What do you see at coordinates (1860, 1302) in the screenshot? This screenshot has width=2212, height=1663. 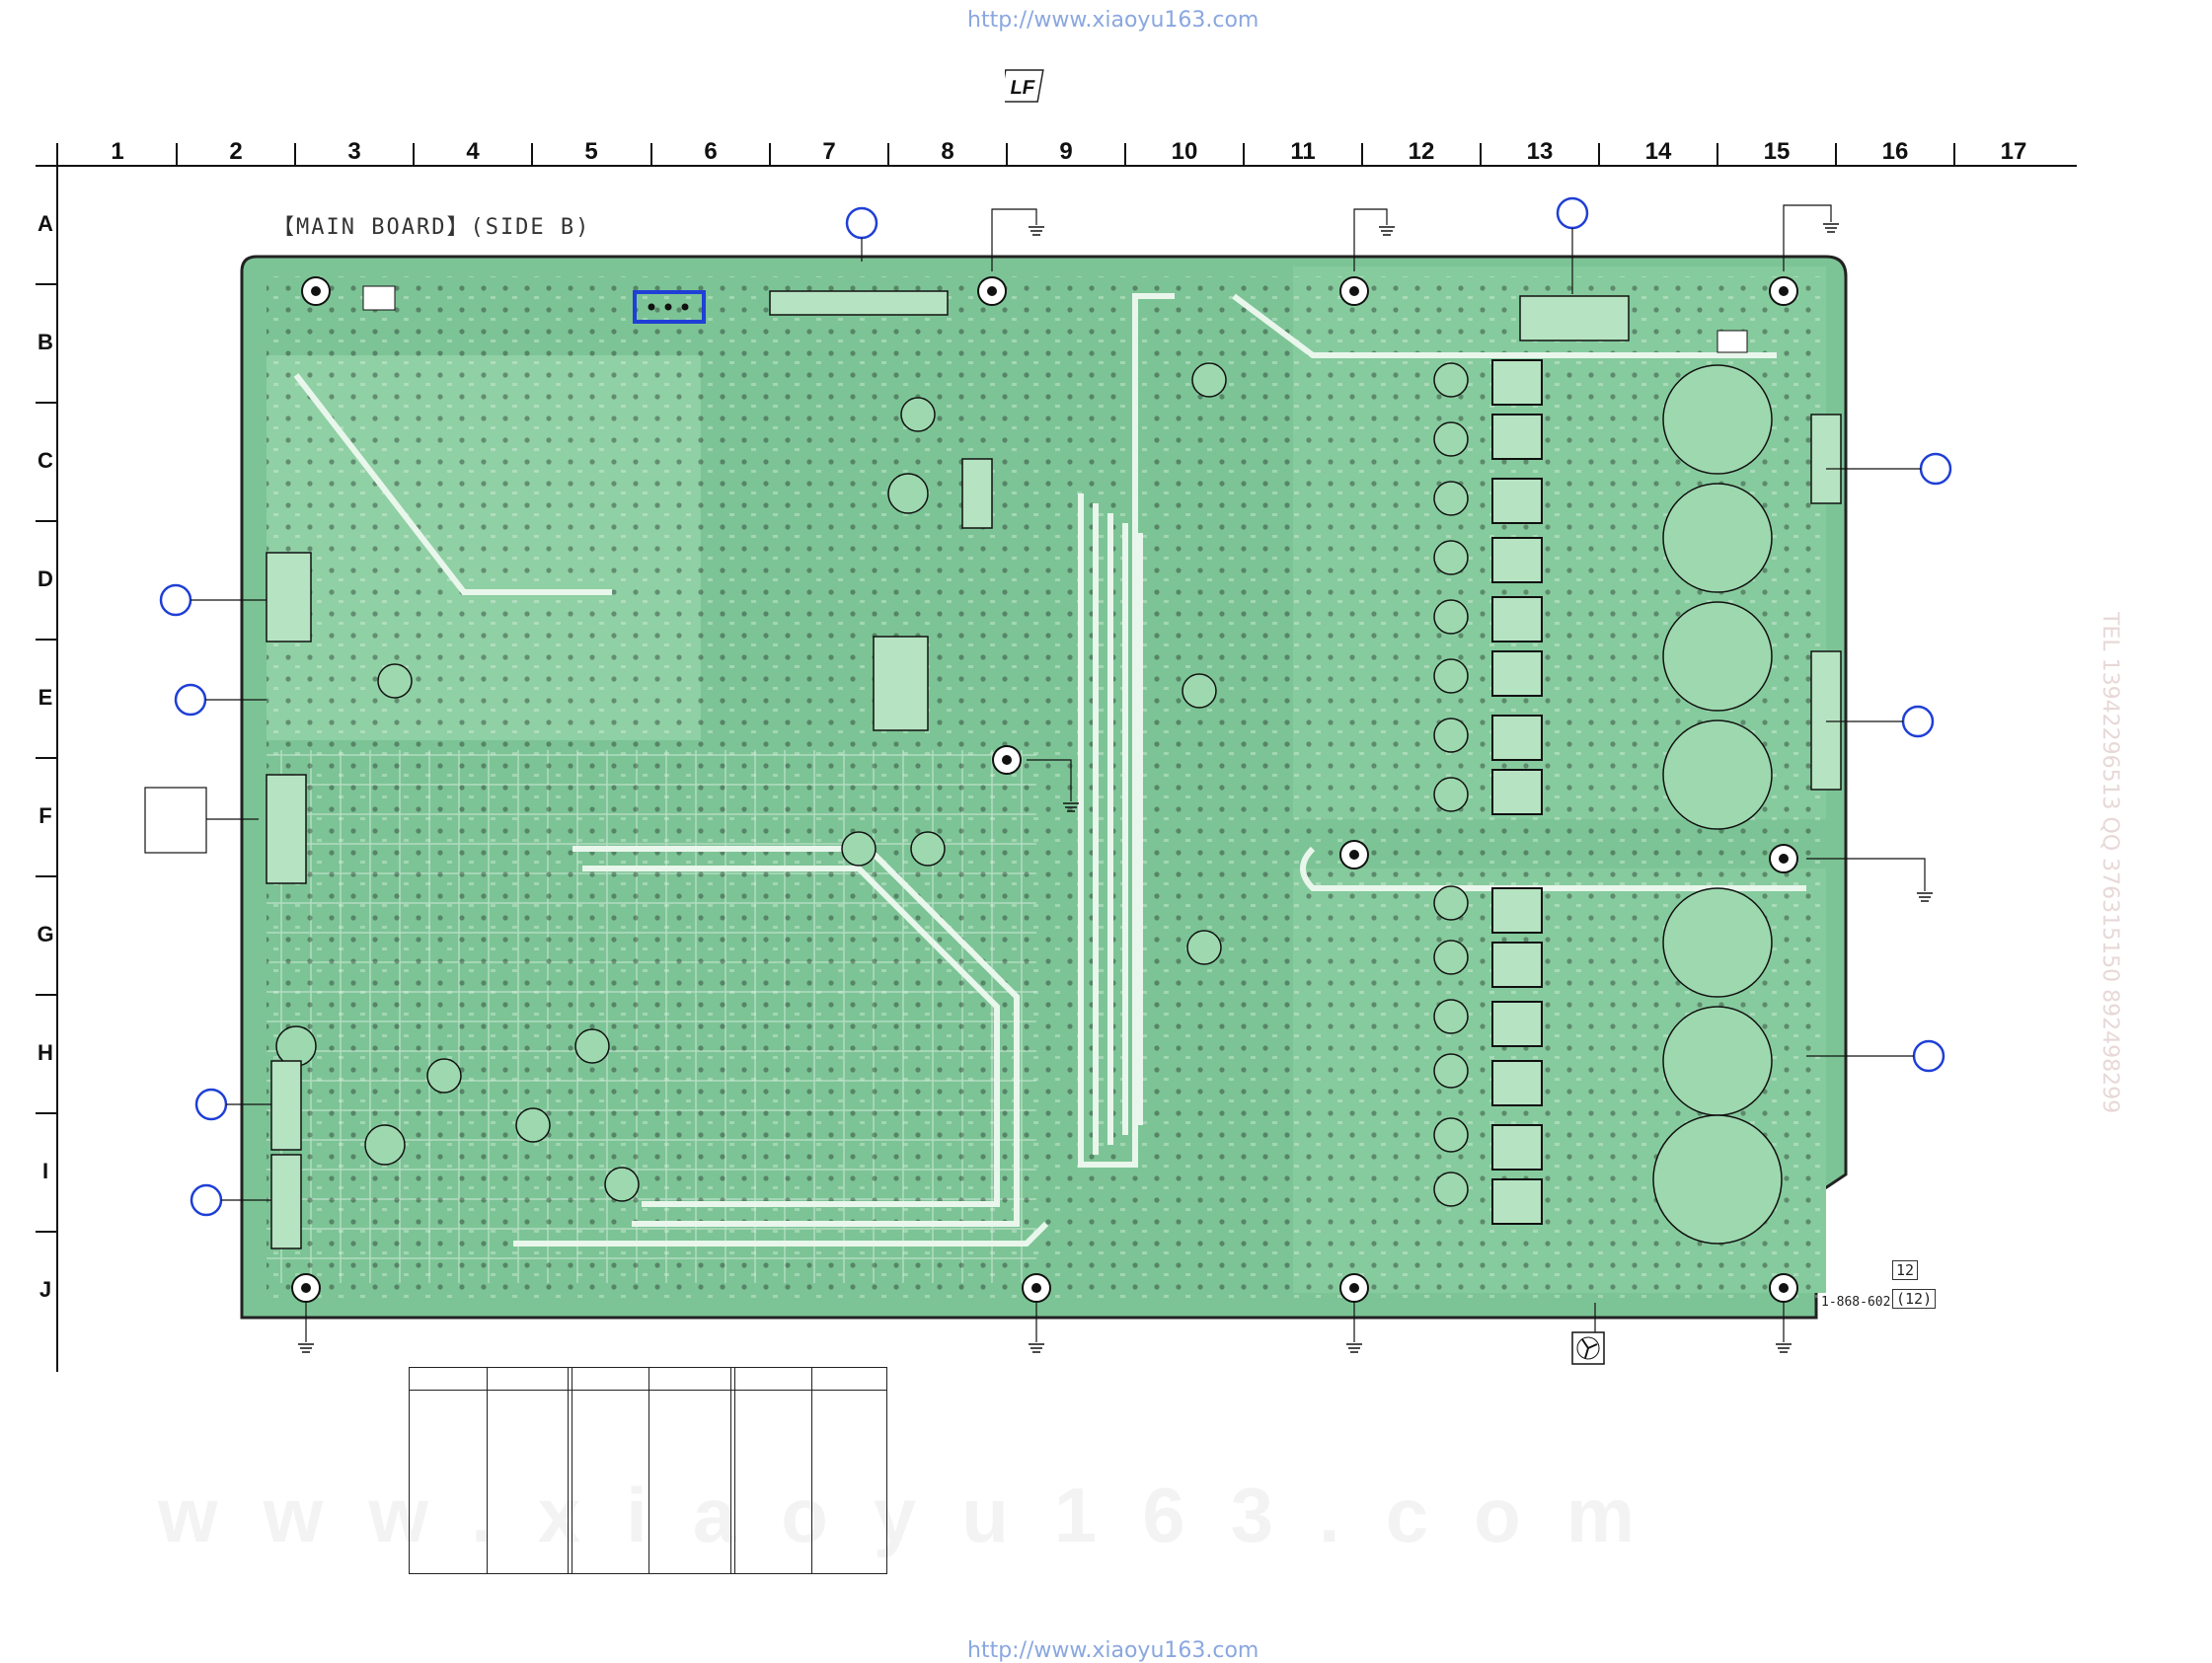 I see `board-part-number: 1-868-602-` at bounding box center [1860, 1302].